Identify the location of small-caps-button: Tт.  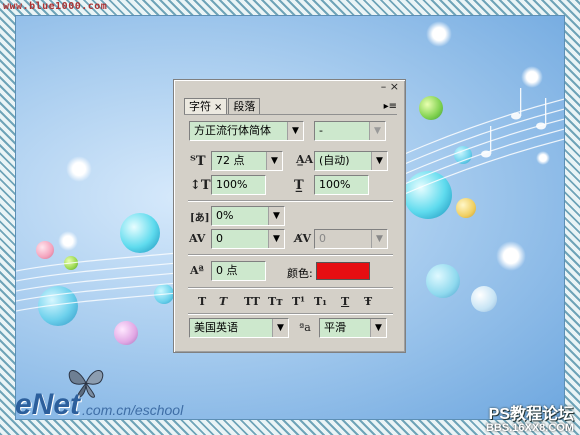
(275, 301).